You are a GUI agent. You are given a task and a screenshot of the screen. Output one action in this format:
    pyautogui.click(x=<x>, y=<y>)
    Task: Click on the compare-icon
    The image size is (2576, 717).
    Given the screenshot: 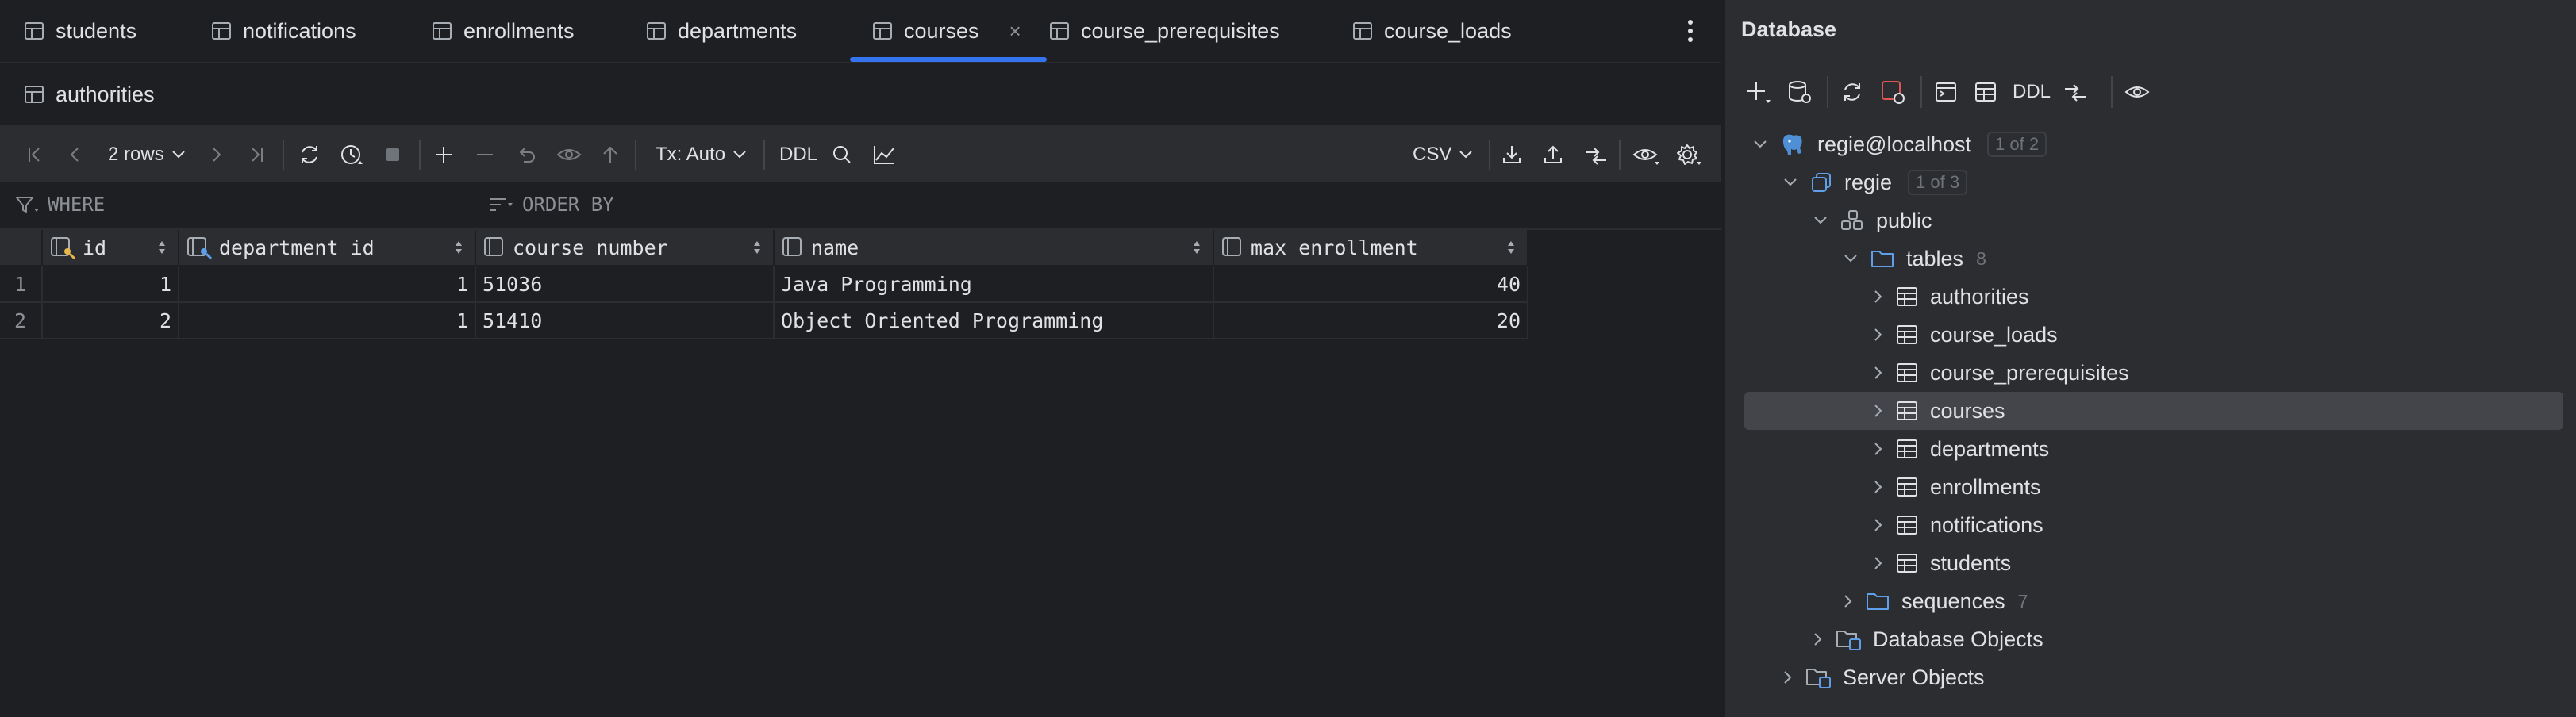 What is the action you would take?
    pyautogui.click(x=1595, y=155)
    